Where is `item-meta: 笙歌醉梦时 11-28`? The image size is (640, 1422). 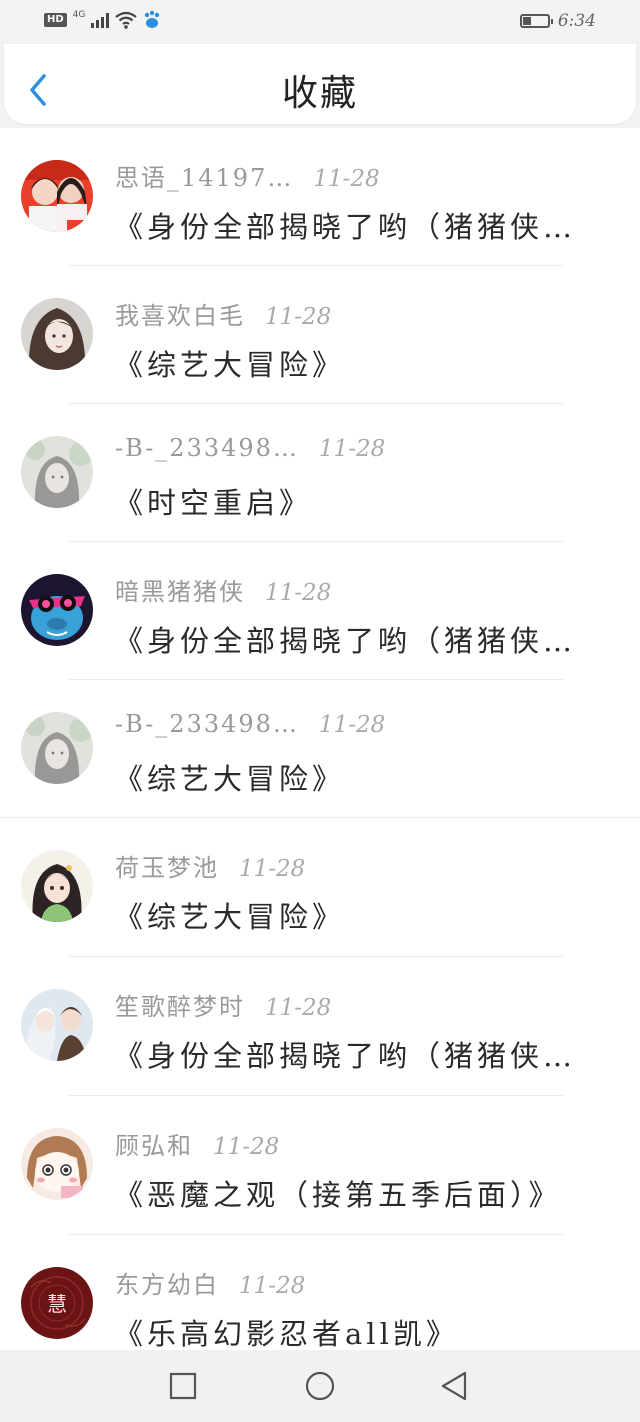
item-meta: 笙歌醉梦时 11-28 is located at coordinates (223, 1004).